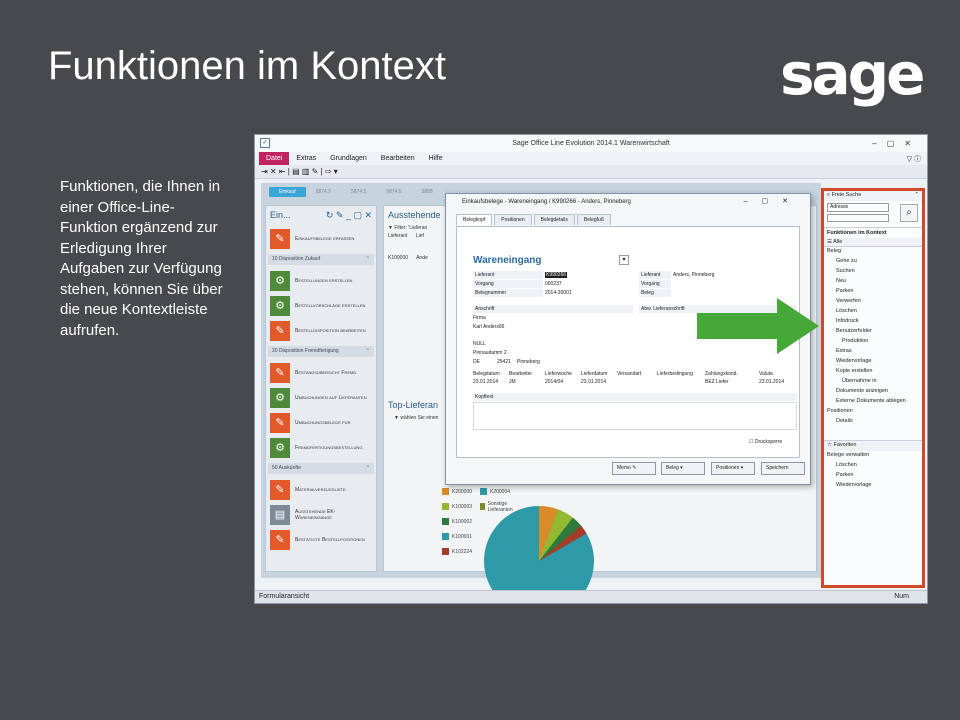 The image size is (960, 720). I want to click on context-item: Benutzerfelder, so click(873, 332).